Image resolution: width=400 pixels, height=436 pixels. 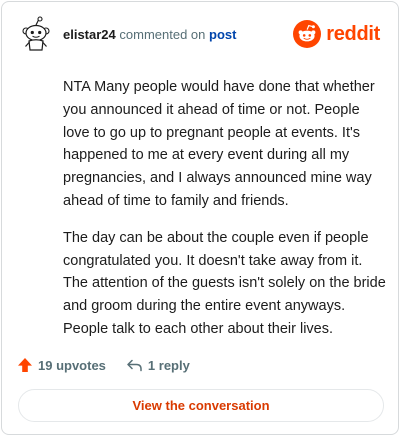 What do you see at coordinates (168, 365) in the screenshot?
I see `reply-count: 1 reply` at bounding box center [168, 365].